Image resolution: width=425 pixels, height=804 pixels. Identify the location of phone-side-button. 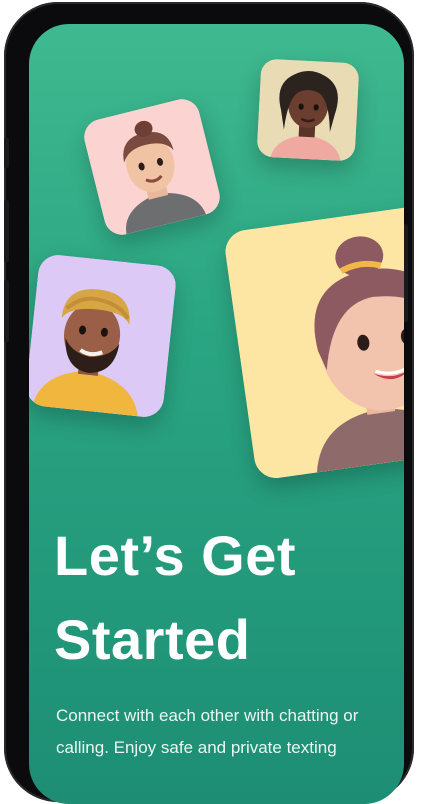
(6, 153).